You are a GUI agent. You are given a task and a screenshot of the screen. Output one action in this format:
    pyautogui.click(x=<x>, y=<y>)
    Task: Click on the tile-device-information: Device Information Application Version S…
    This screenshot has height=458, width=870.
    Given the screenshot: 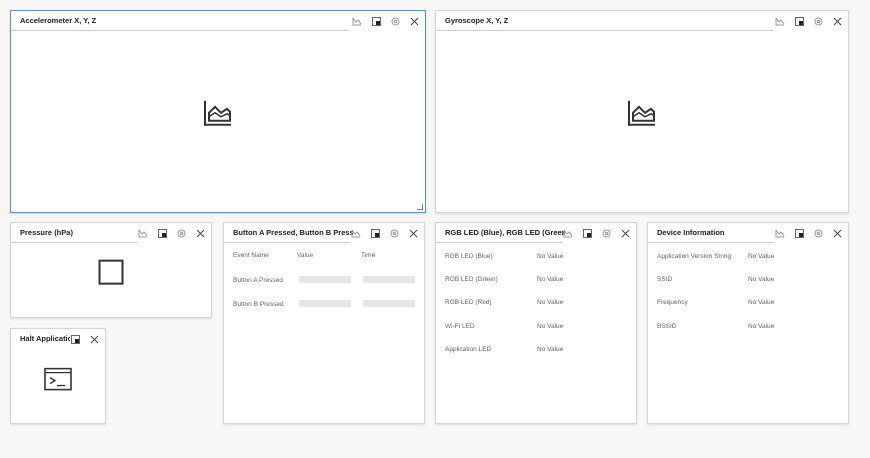 What is the action you would take?
    pyautogui.click(x=748, y=323)
    